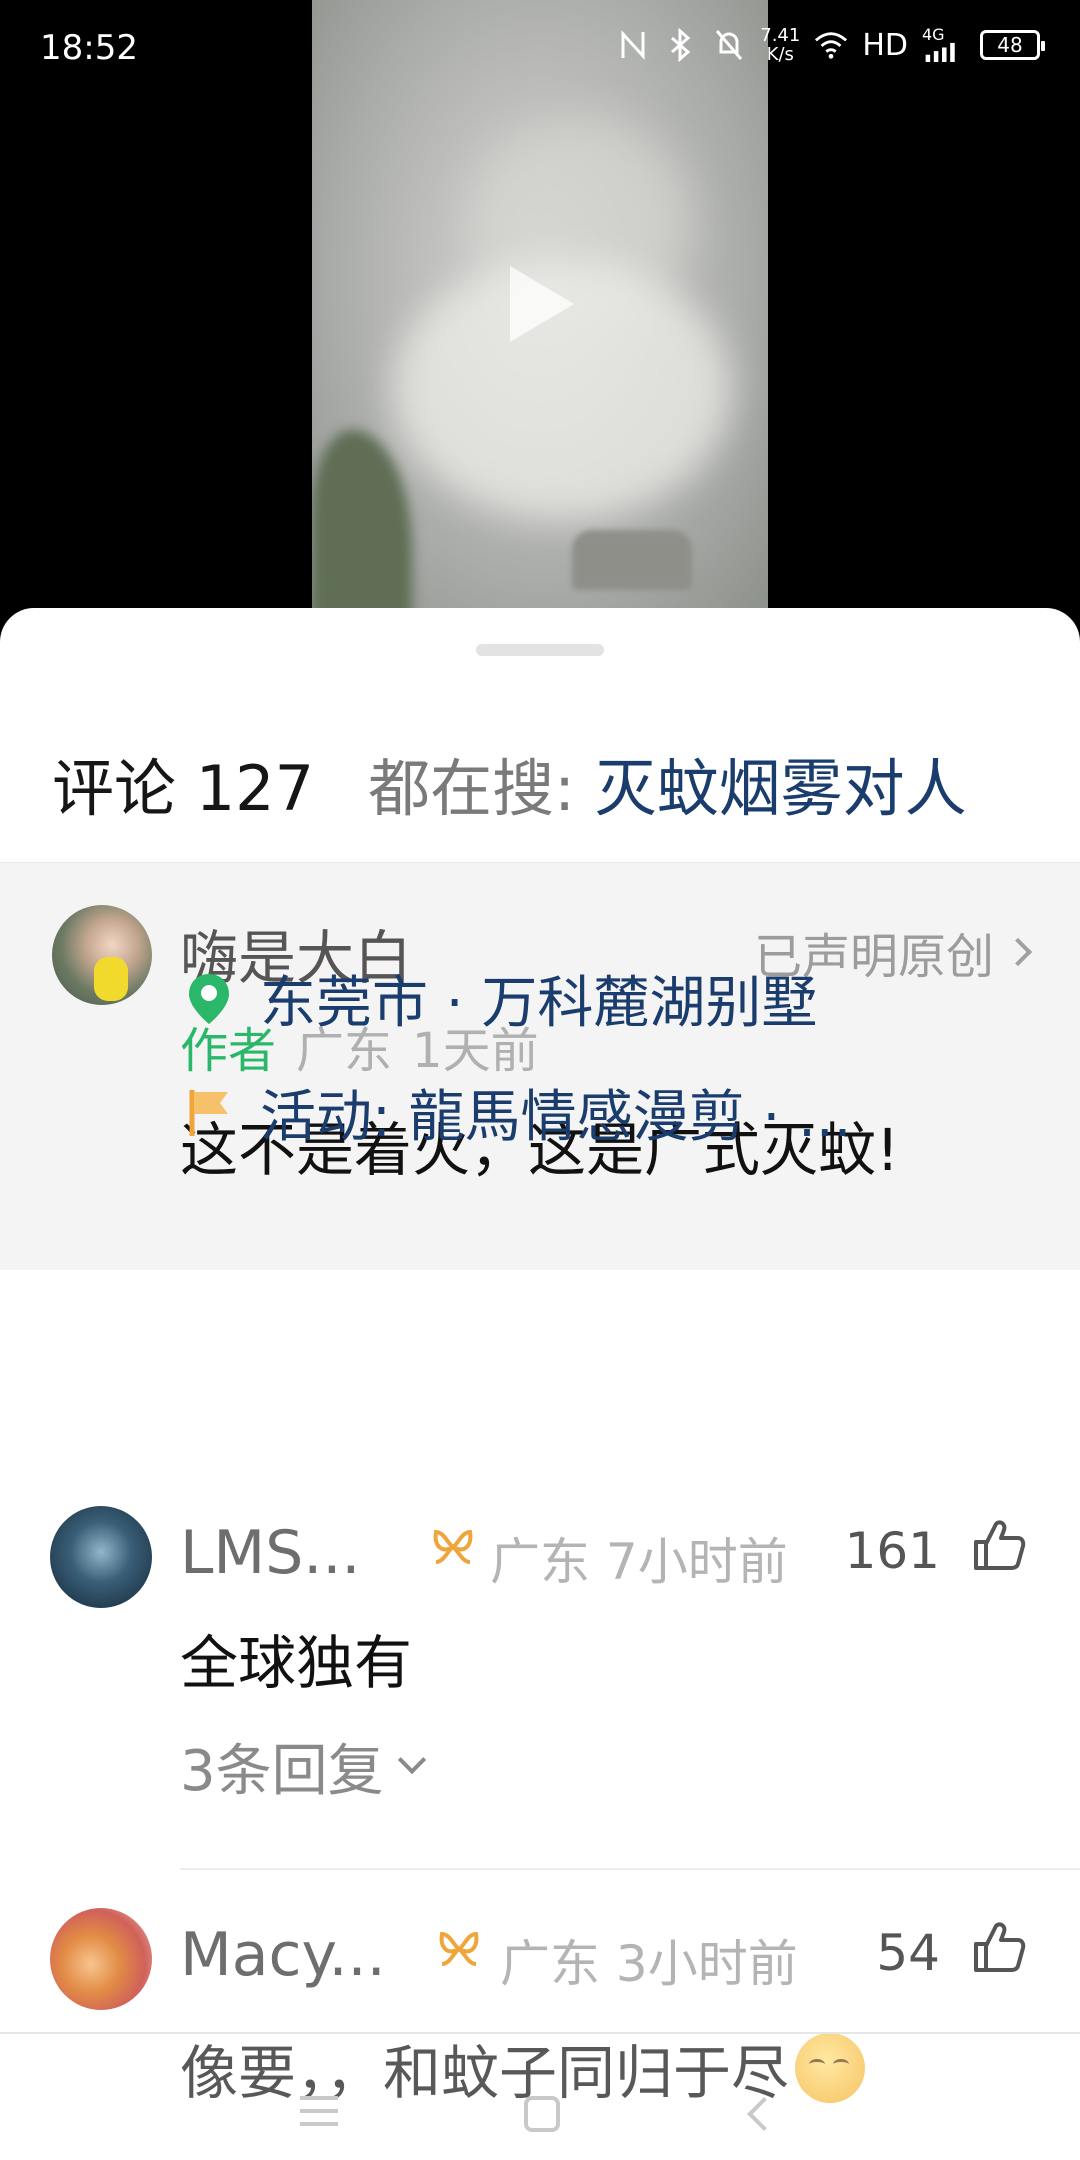  What do you see at coordinates (362, 520) in the screenshot?
I see `tree` at bounding box center [362, 520].